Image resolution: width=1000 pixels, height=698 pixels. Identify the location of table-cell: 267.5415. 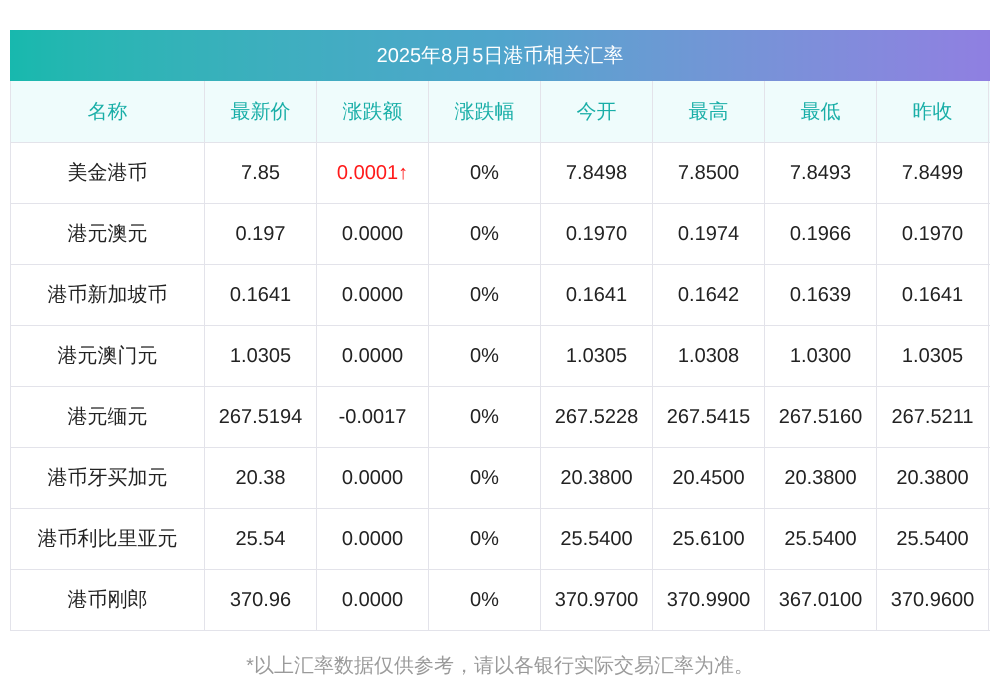
(709, 417).